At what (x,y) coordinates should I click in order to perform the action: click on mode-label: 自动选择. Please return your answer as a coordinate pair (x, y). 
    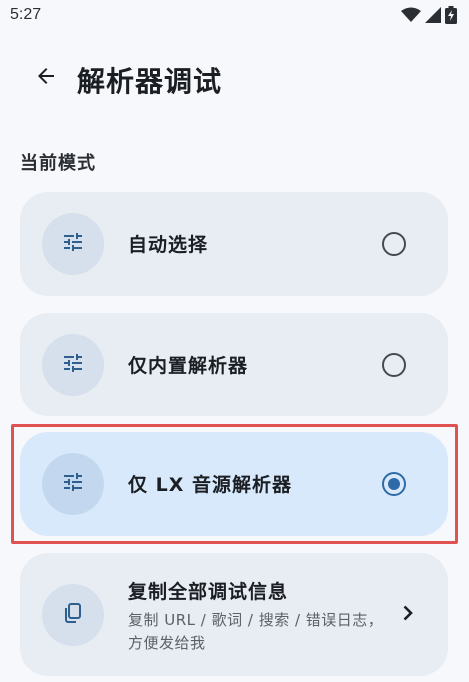
    Looking at the image, I should click on (168, 245).